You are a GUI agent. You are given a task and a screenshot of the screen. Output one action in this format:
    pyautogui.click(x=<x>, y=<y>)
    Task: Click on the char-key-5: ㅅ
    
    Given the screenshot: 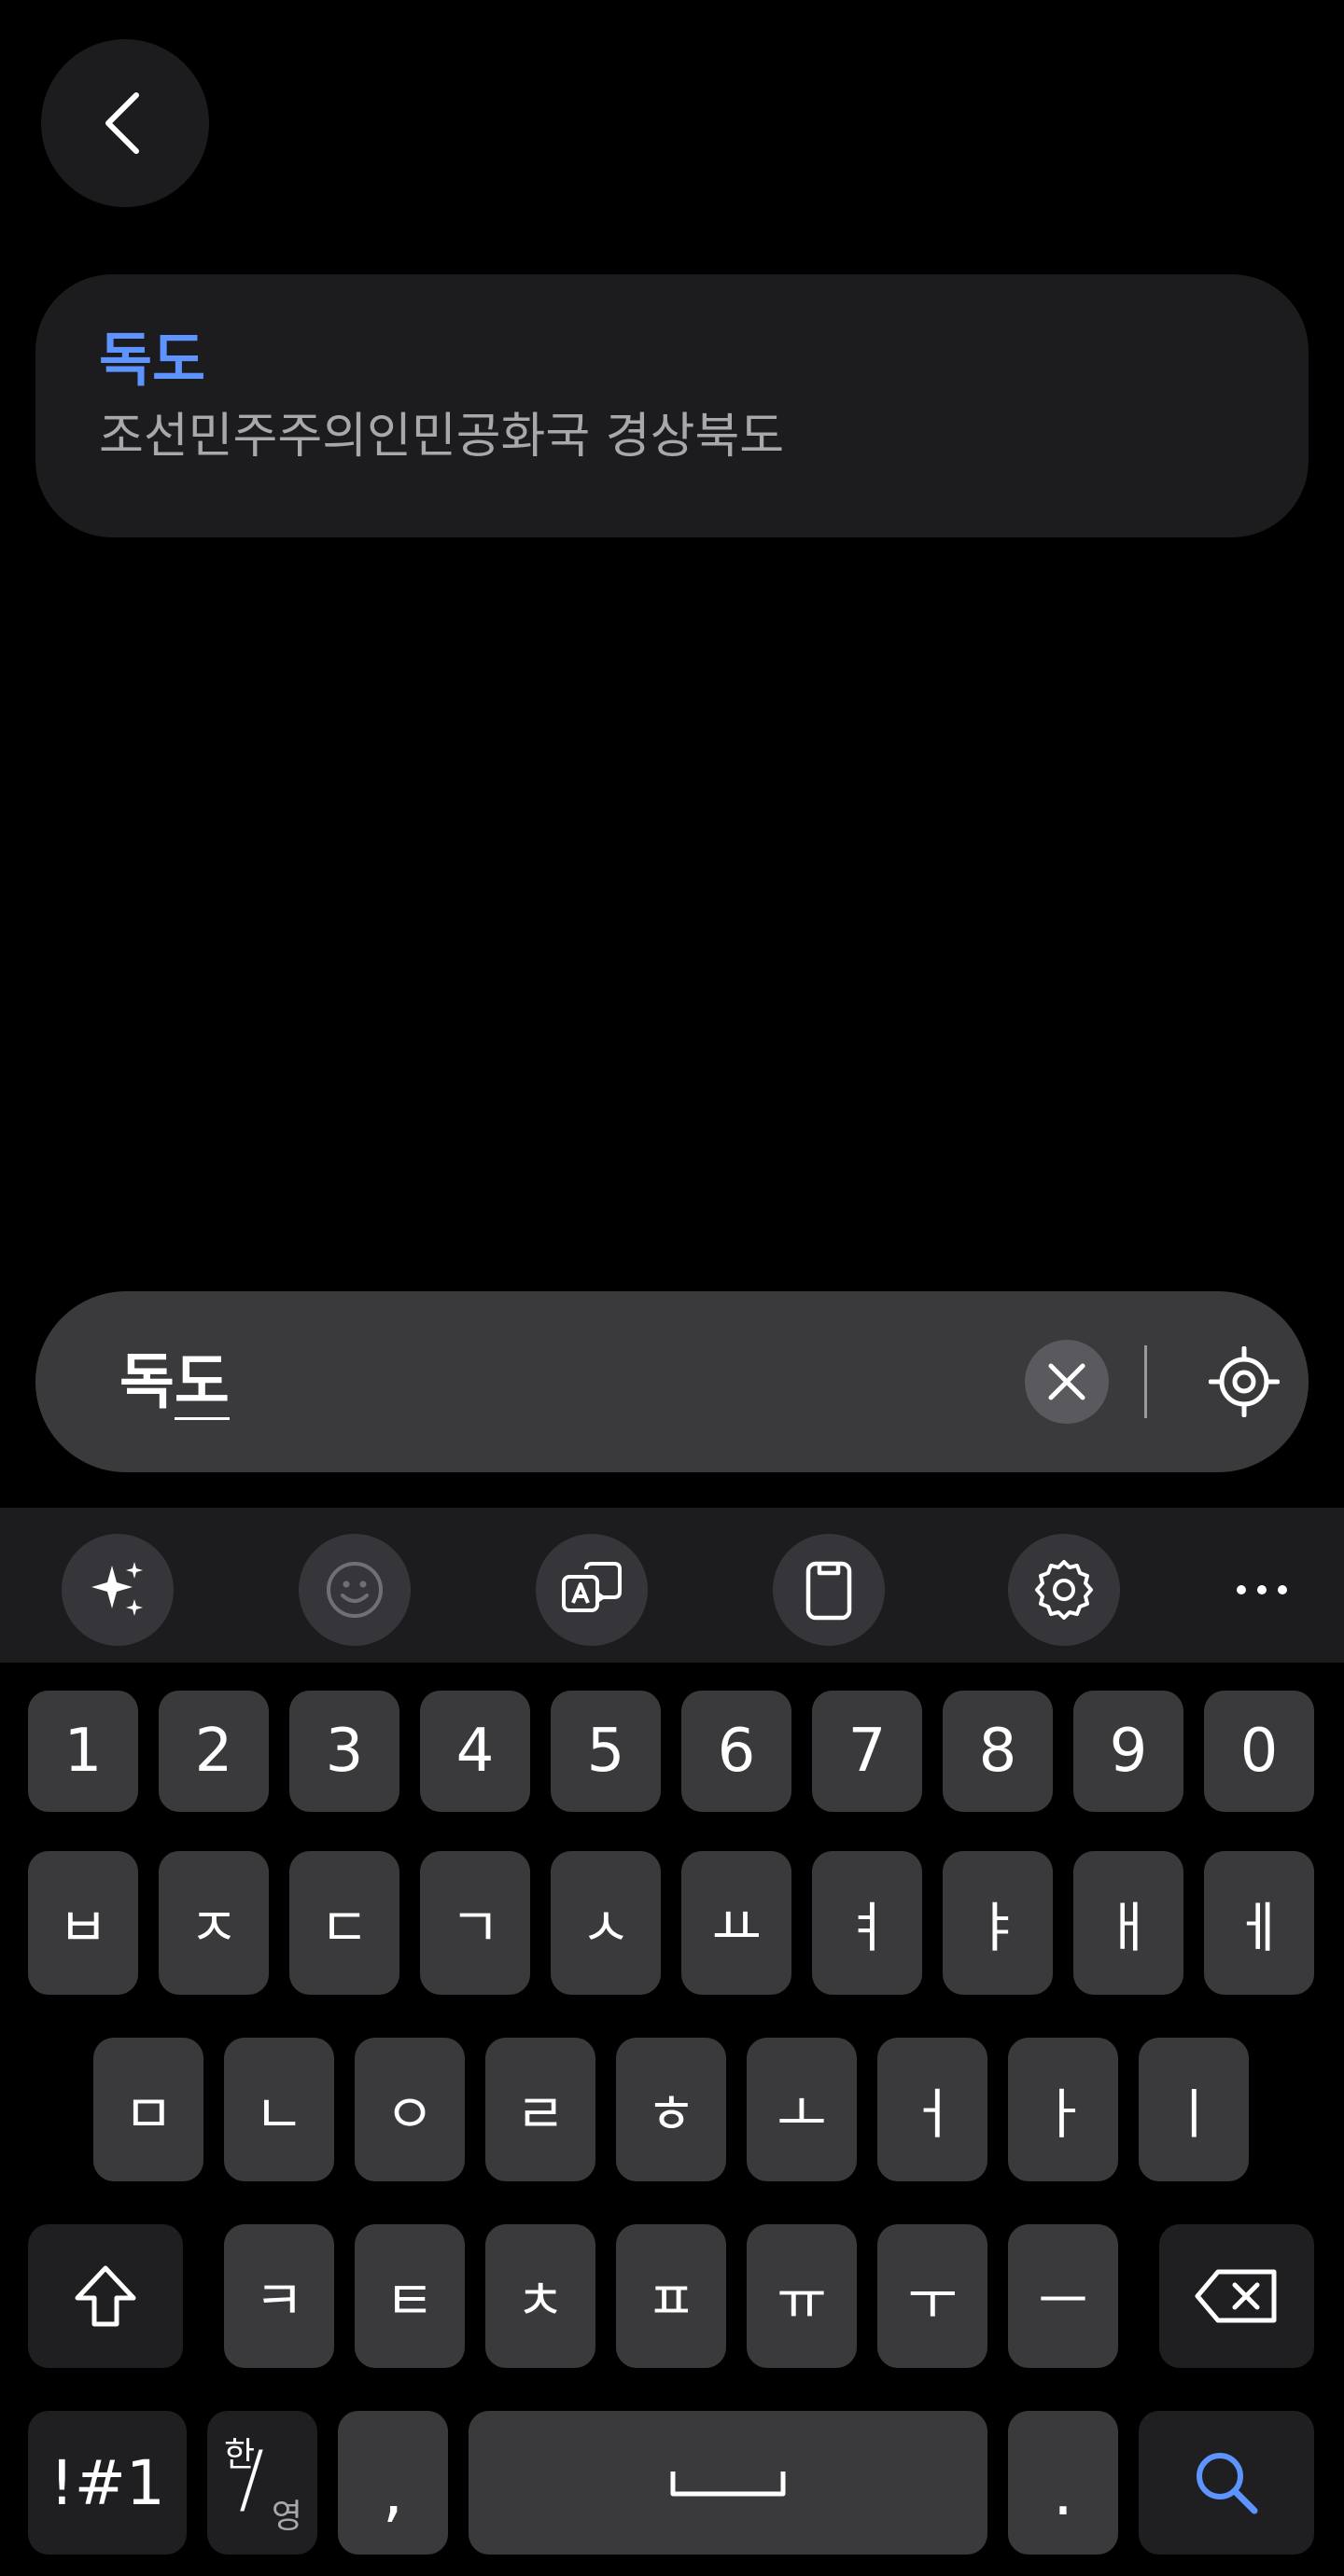 What is the action you would take?
    pyautogui.click(x=606, y=1923)
    